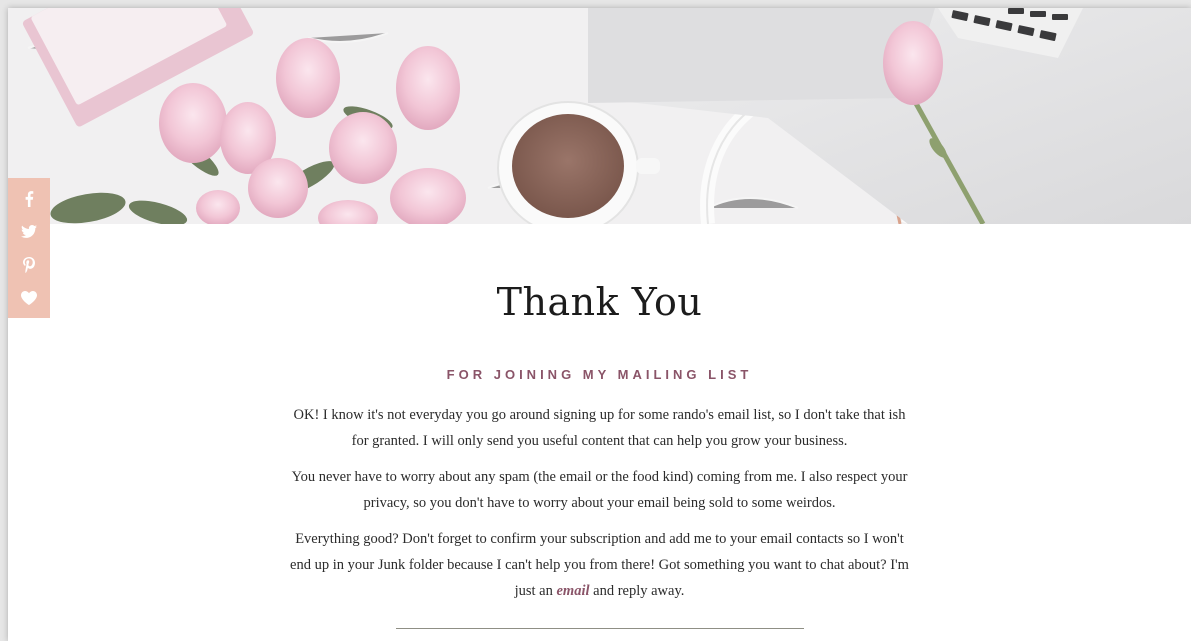  I want to click on page-subtitle: FOR JOINING MY MAILING LIST, so click(599, 374).